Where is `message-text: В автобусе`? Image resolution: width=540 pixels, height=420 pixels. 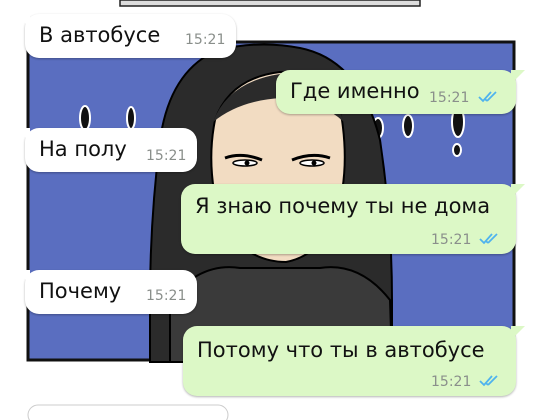
message-text: В автобусе is located at coordinates (100, 35).